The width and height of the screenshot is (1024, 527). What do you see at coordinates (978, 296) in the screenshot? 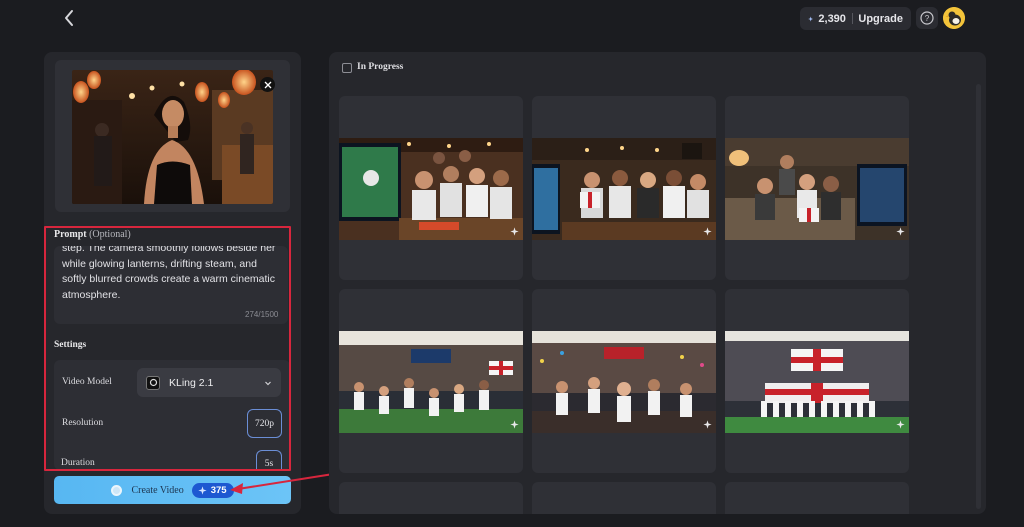
I see `results-scrollbar` at bounding box center [978, 296].